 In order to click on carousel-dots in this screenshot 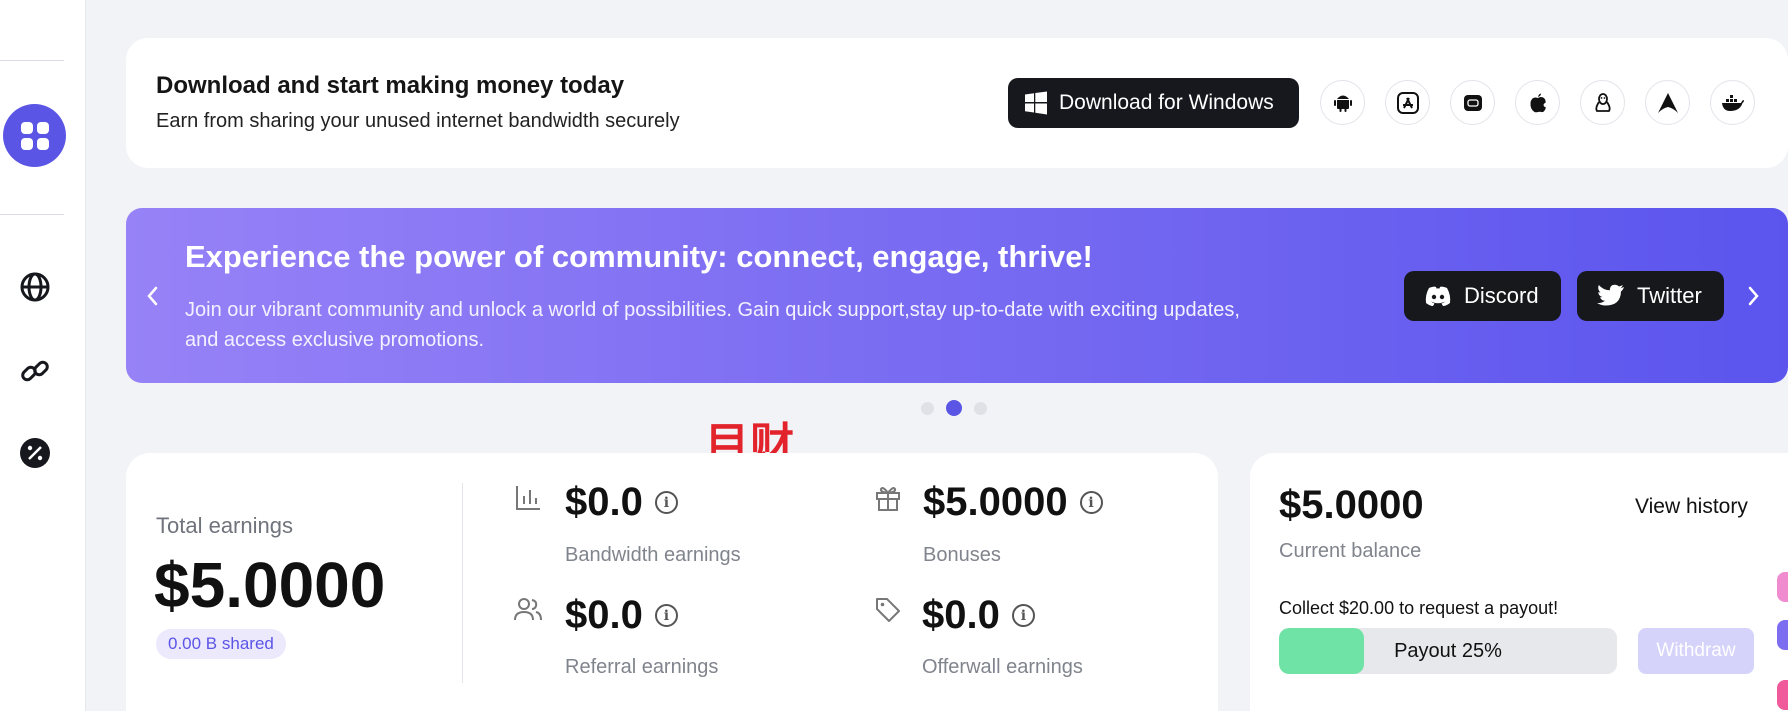, I will do `click(954, 408)`.